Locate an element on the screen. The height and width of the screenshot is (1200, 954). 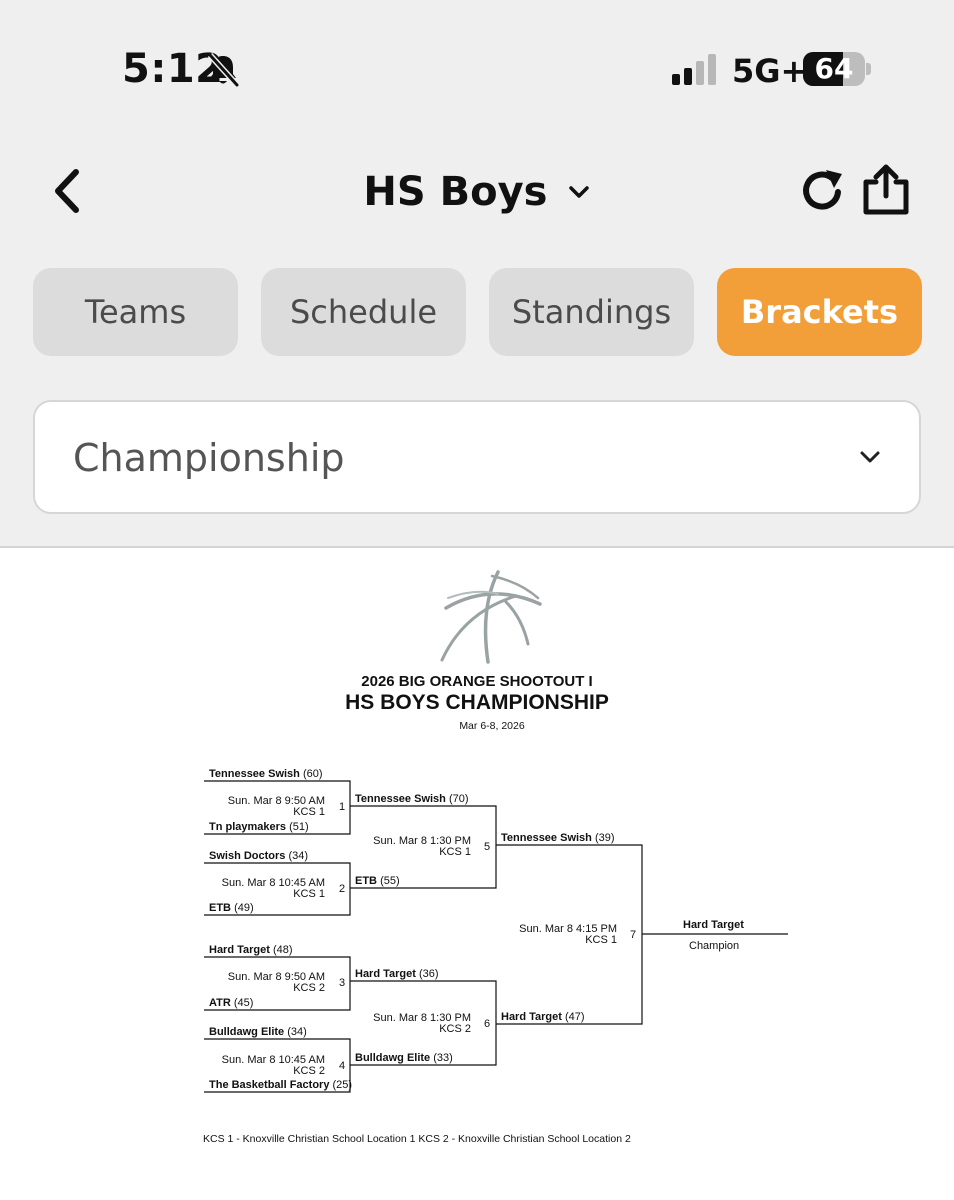
team-slot: Tn playmakers (51) is located at coordinates (259, 827).